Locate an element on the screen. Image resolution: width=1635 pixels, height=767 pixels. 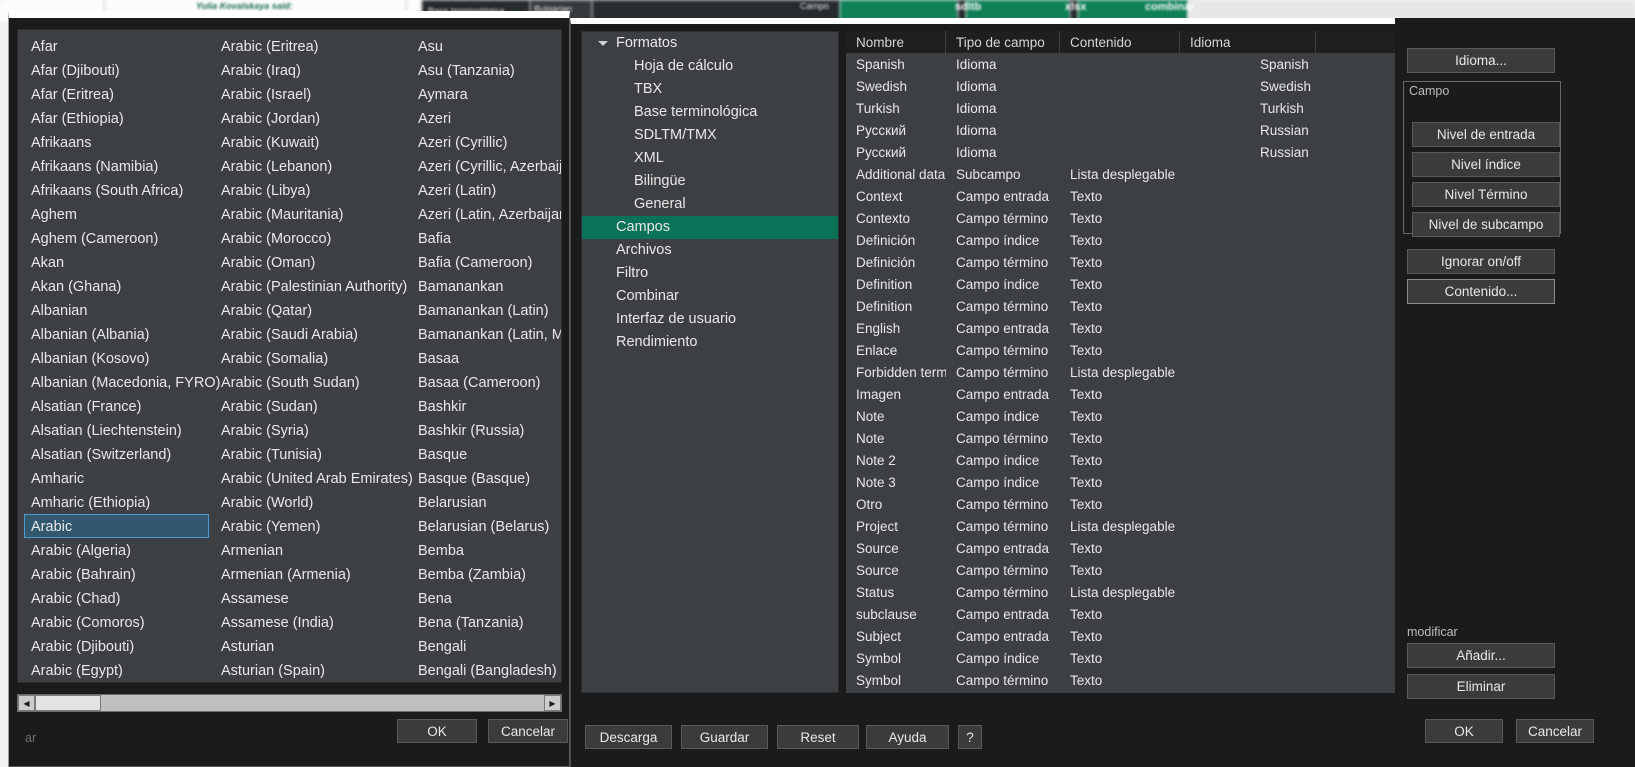
language-list-item: Asturian (Spain) is located at coordinates (321, 670).